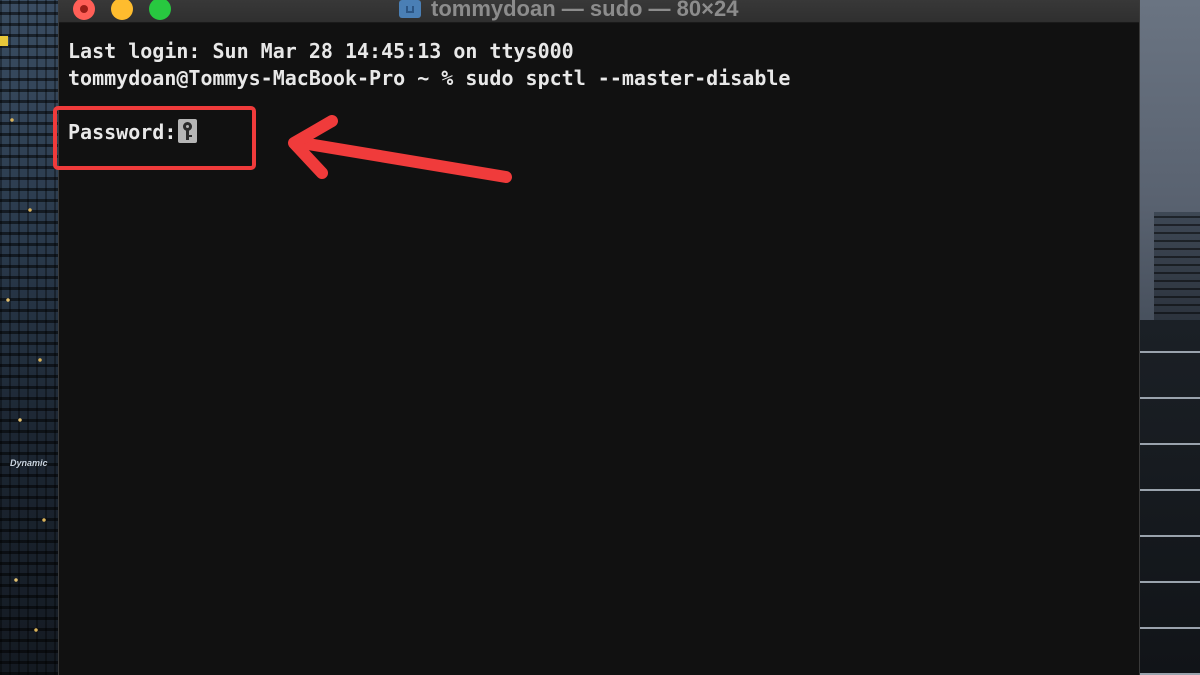 The image size is (1200, 675). What do you see at coordinates (154, 138) in the screenshot?
I see `annotation-highlight-box` at bounding box center [154, 138].